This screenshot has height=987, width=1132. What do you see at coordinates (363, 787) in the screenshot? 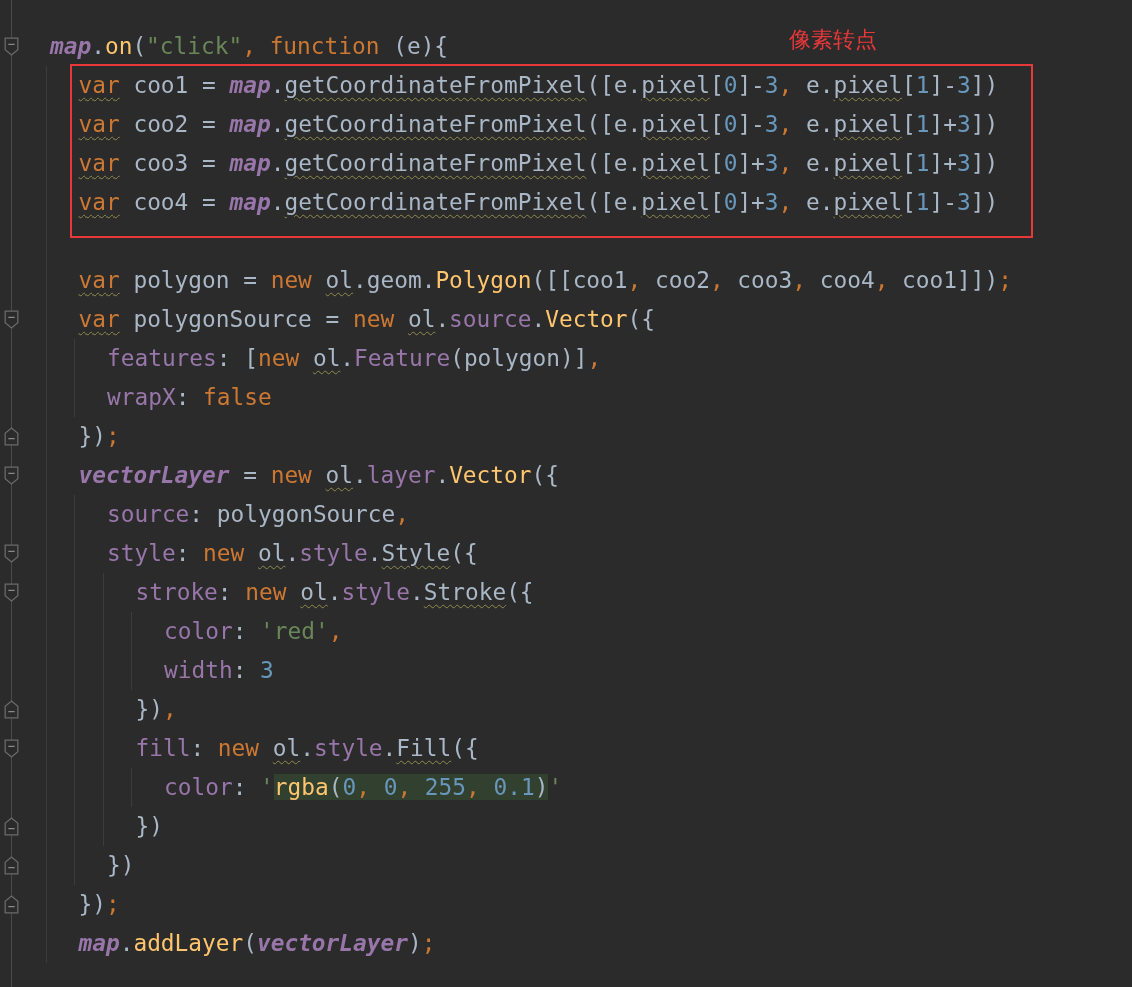
I see `code-line: color: 'rgba(0, 0, 255, 0.1)'` at bounding box center [363, 787].